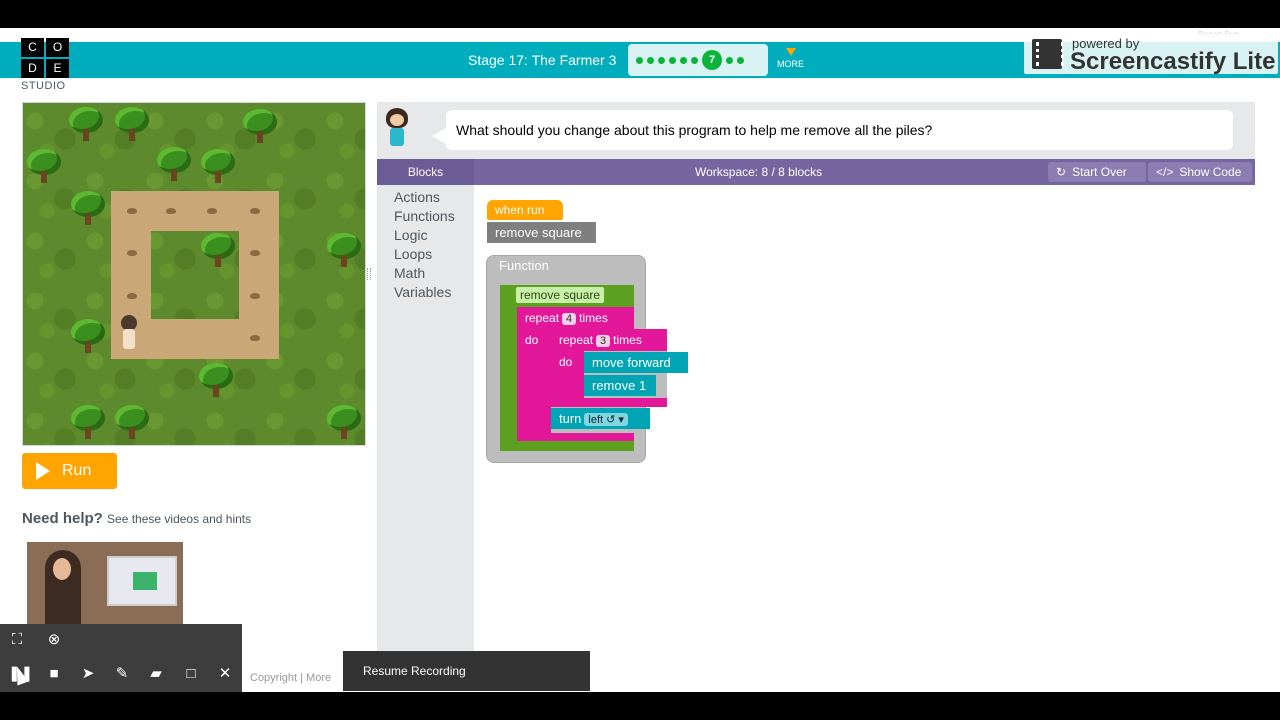 This screenshot has width=1280, height=720. Describe the element at coordinates (62, 518) in the screenshot. I see `help-title: Need help?` at that location.